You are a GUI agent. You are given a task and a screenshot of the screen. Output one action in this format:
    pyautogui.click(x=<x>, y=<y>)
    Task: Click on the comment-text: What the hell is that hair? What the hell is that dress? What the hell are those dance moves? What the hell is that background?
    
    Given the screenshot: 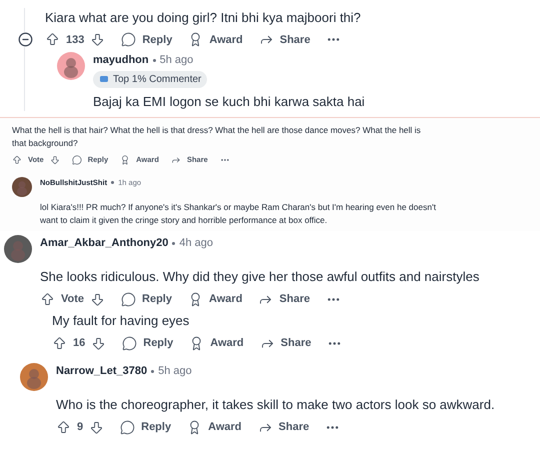 What is the action you would take?
    pyautogui.click(x=217, y=137)
    